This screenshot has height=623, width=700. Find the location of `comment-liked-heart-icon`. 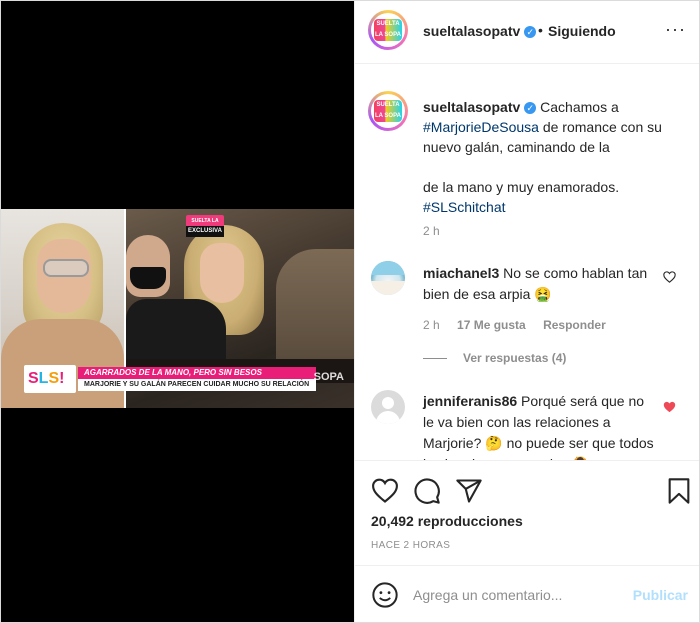

comment-liked-heart-icon is located at coordinates (669, 408).